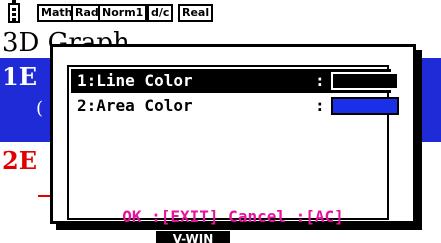 This screenshot has width=441, height=243. Describe the element at coordinates (193, 237) in the screenshot. I see `function-key-vwin: V-WIN` at that location.